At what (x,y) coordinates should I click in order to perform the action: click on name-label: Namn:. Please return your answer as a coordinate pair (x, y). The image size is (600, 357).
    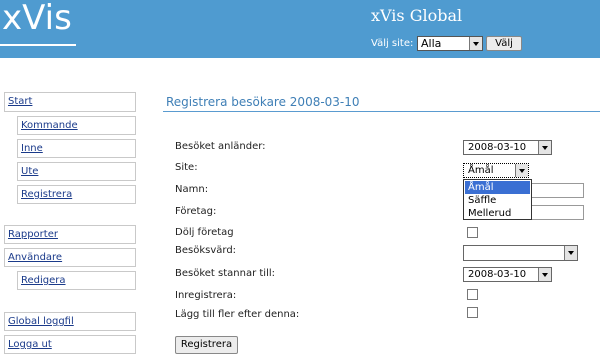
    Looking at the image, I should click on (192, 189).